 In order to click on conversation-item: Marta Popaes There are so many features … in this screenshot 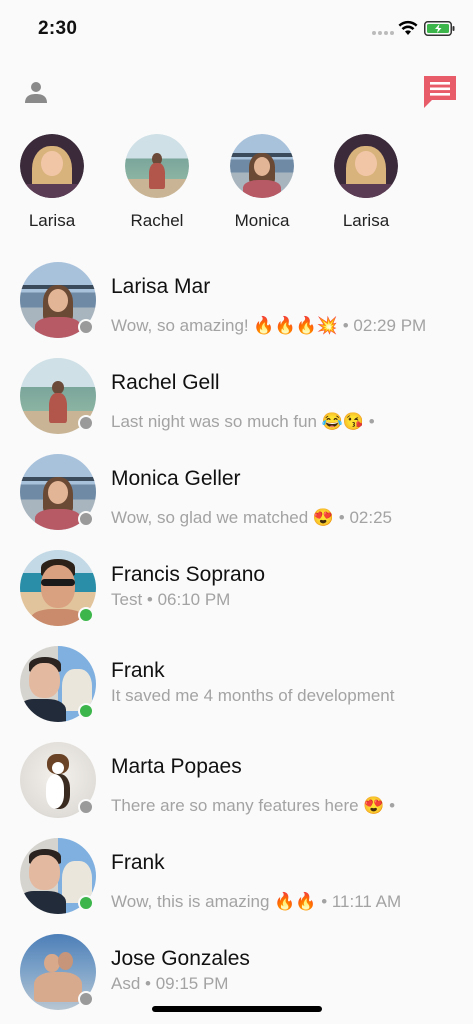, I will do `click(236, 782)`.